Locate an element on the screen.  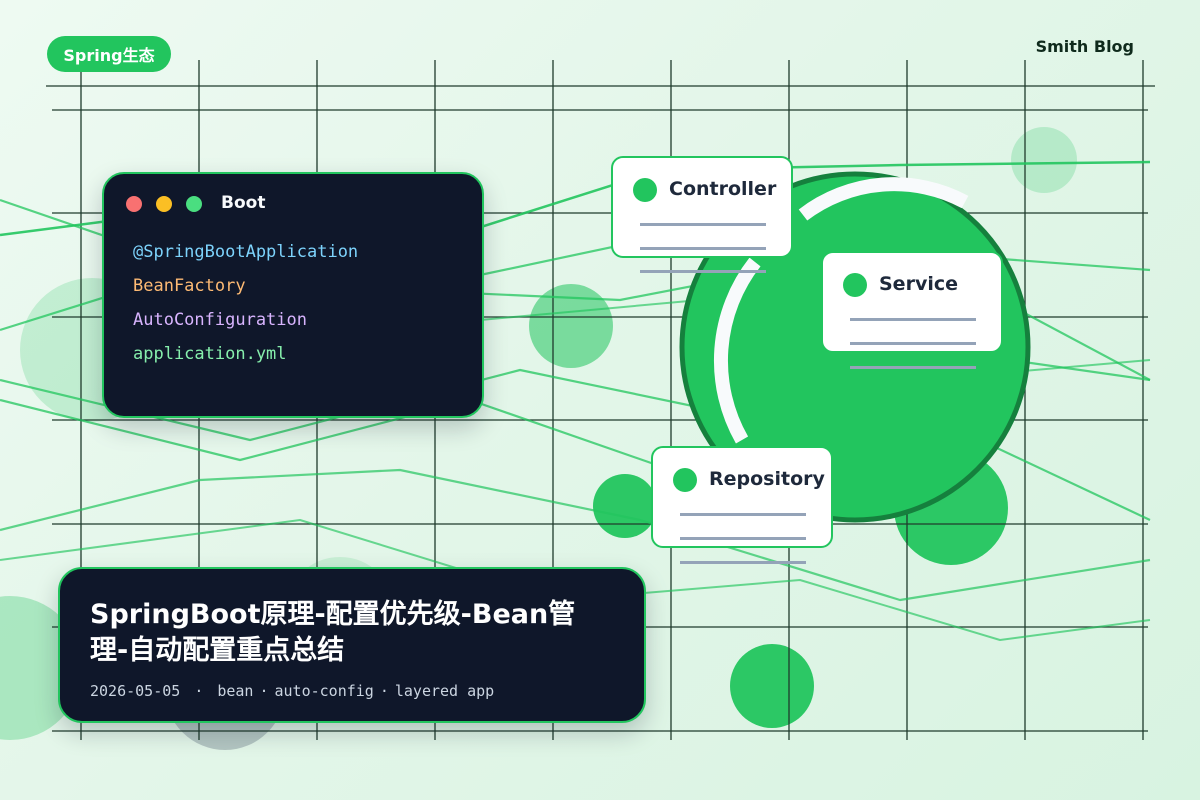
window-maximize-dot-icon is located at coordinates (194, 204).